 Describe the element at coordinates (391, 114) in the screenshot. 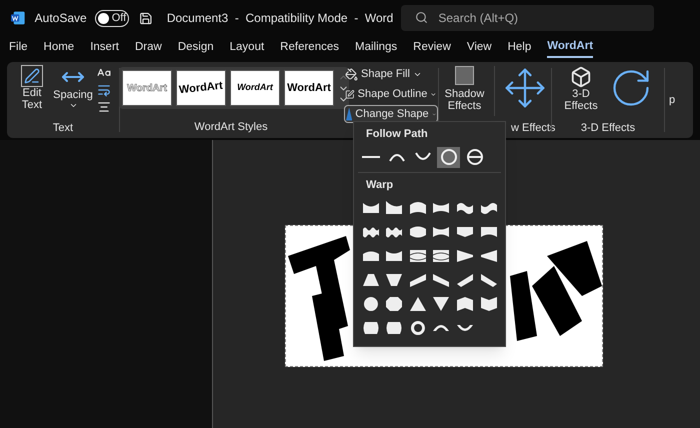

I see `shape-format-button: Change Shape` at that location.